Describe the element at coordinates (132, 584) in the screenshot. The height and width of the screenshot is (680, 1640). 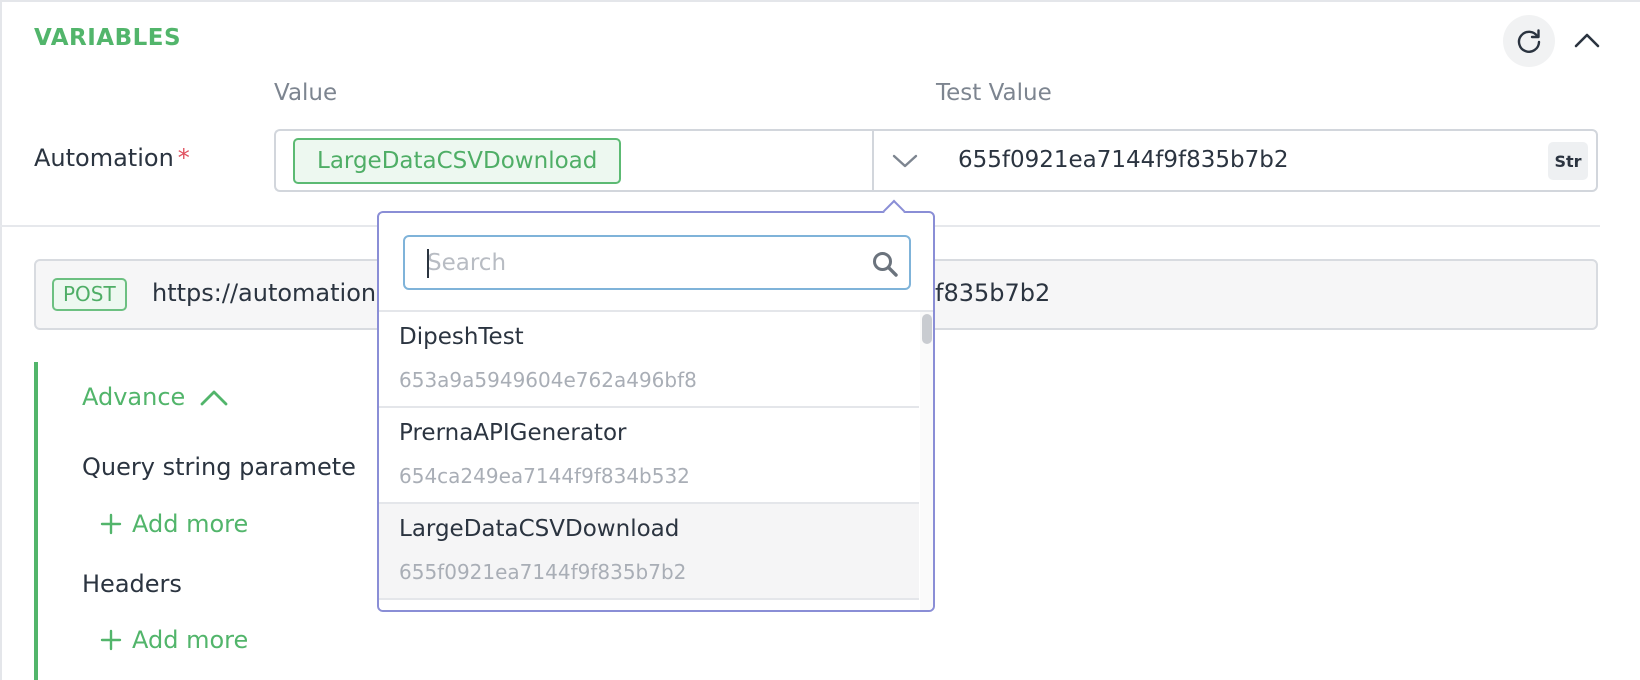
I see `headers-title: Headers` at that location.